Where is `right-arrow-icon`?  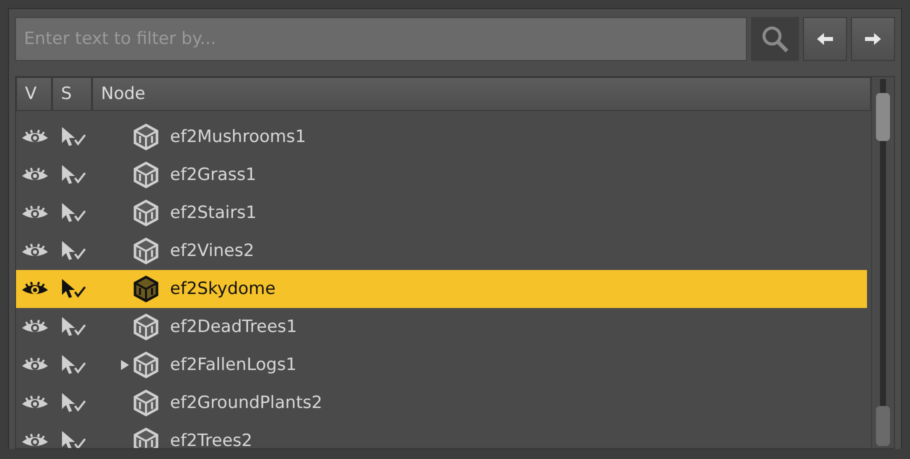 right-arrow-icon is located at coordinates (873, 39).